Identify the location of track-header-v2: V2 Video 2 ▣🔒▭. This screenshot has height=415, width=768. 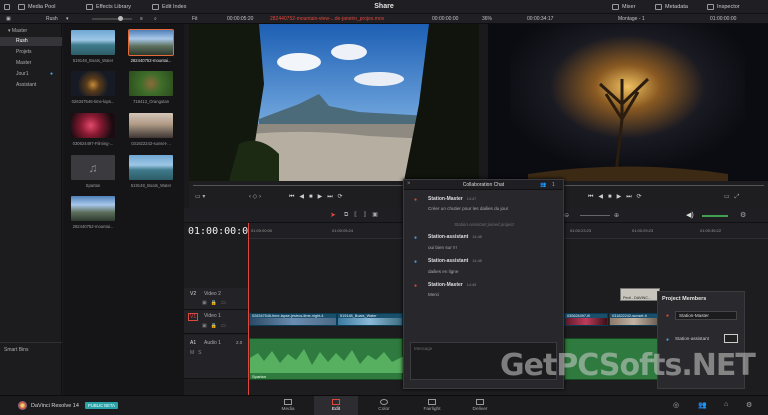
(216, 299).